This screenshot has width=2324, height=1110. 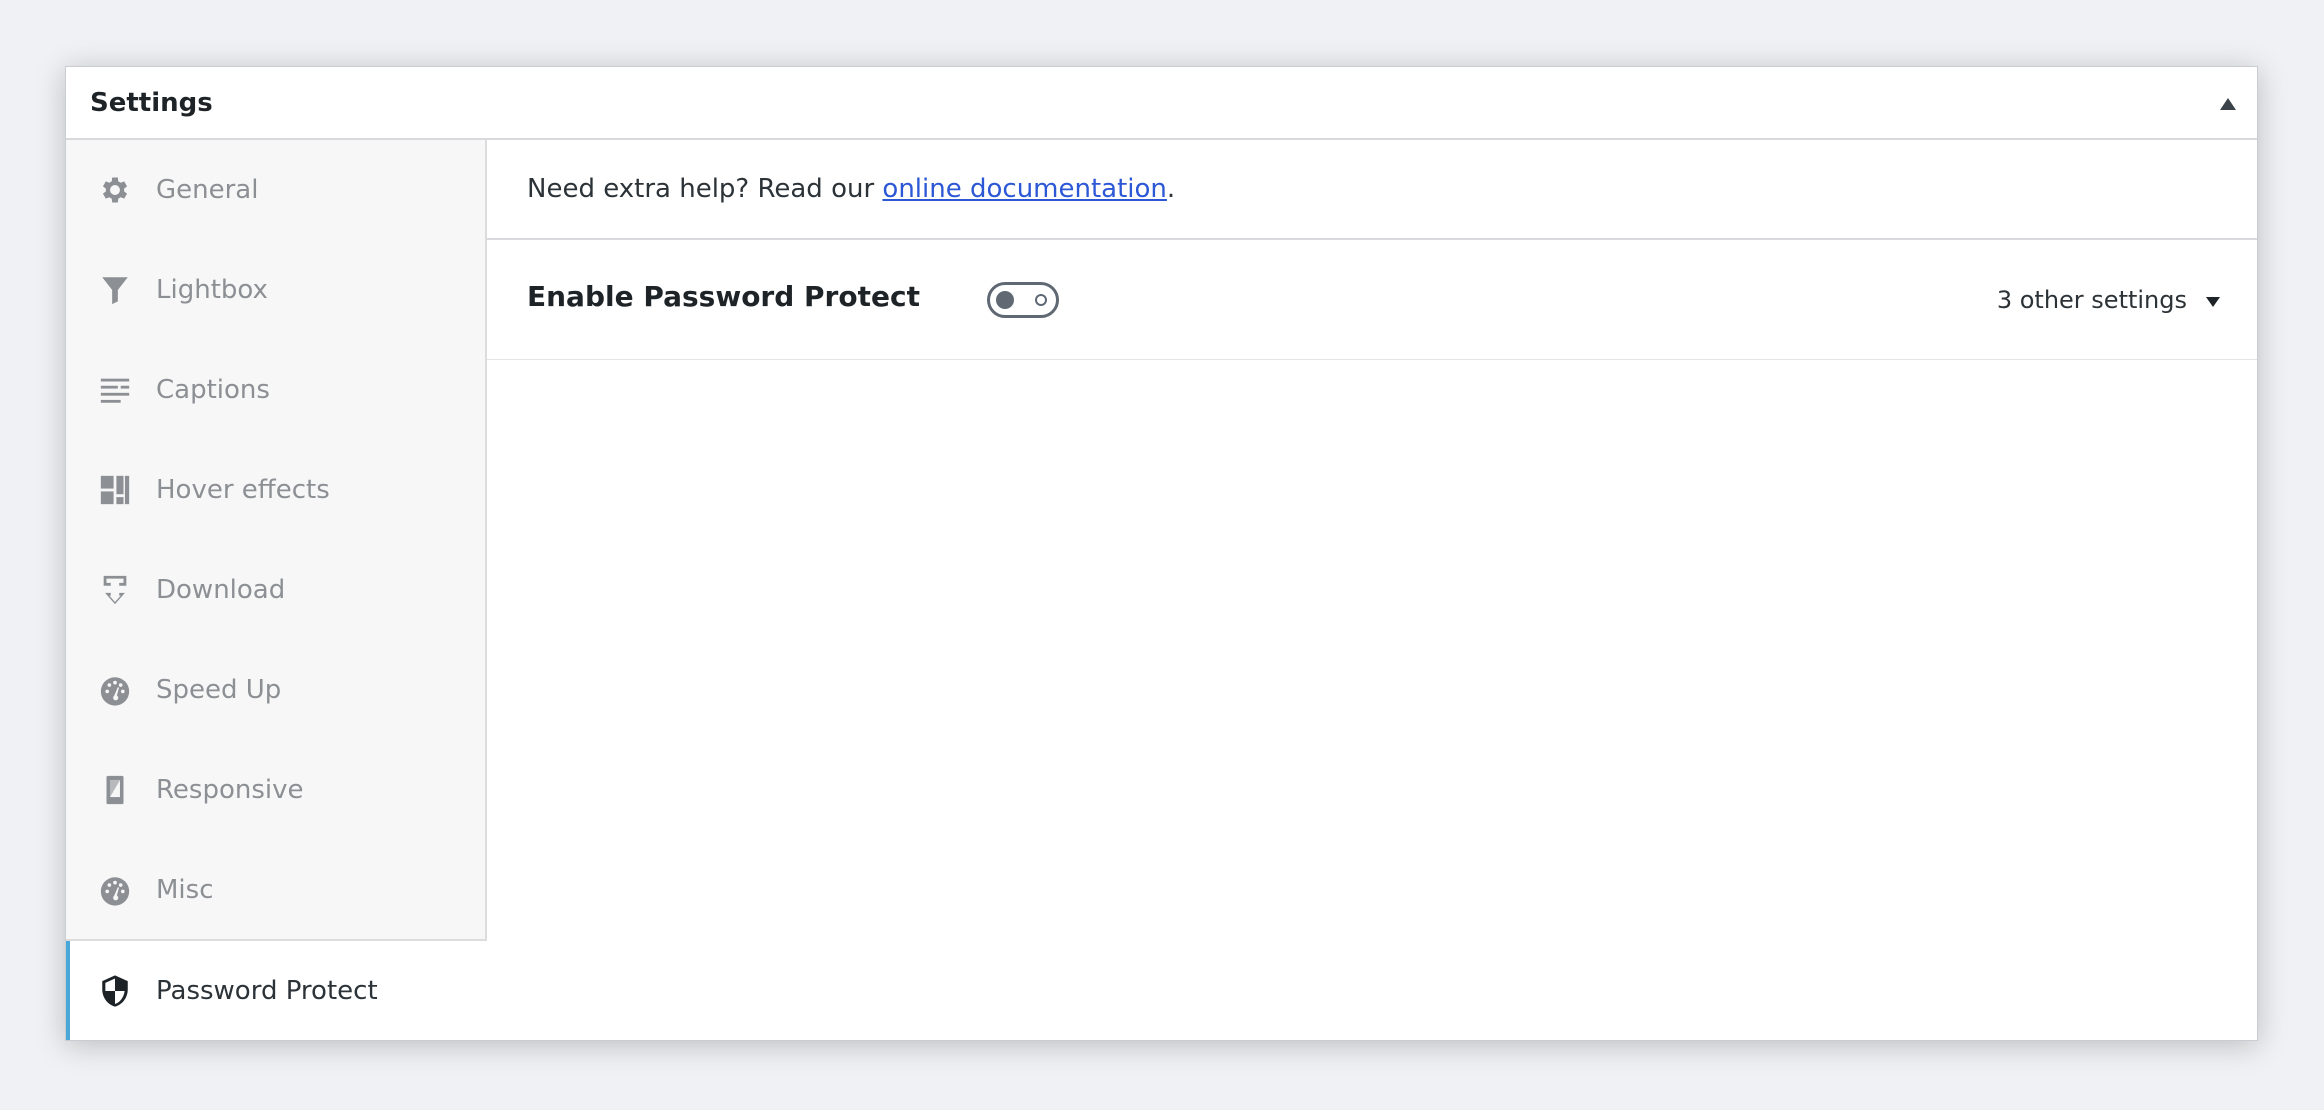 What do you see at coordinates (151, 102) in the screenshot?
I see `panel-title: Settings` at bounding box center [151, 102].